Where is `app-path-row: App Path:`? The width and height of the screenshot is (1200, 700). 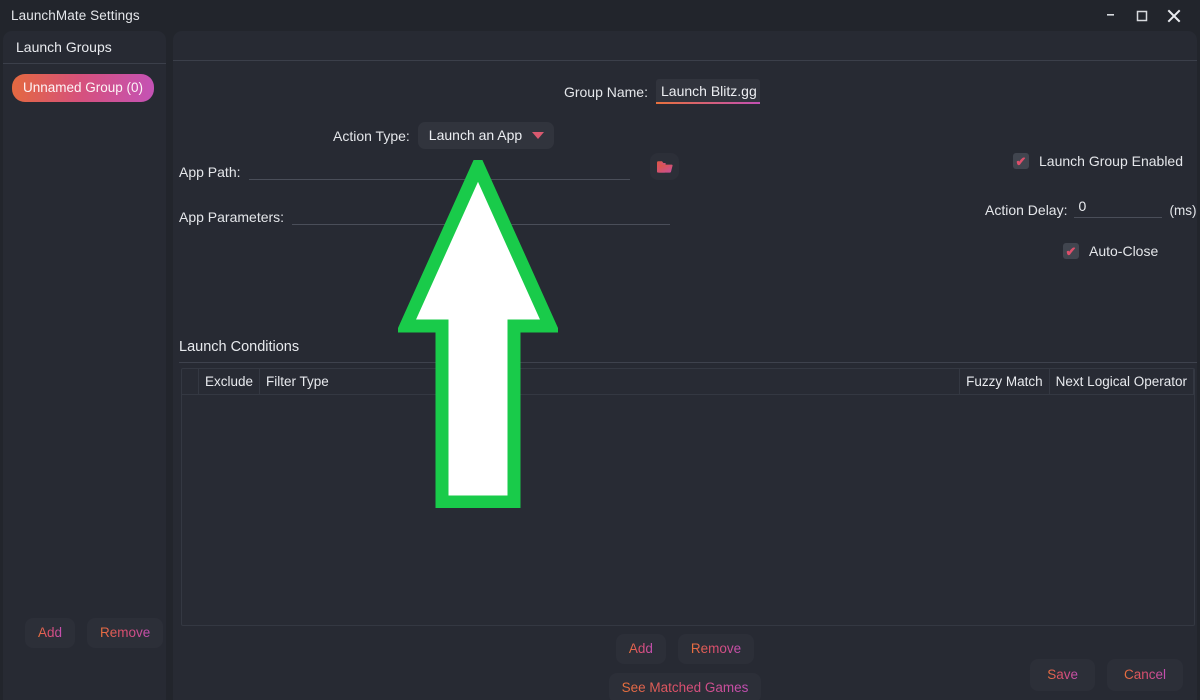
app-path-row: App Path: is located at coordinates (429, 166).